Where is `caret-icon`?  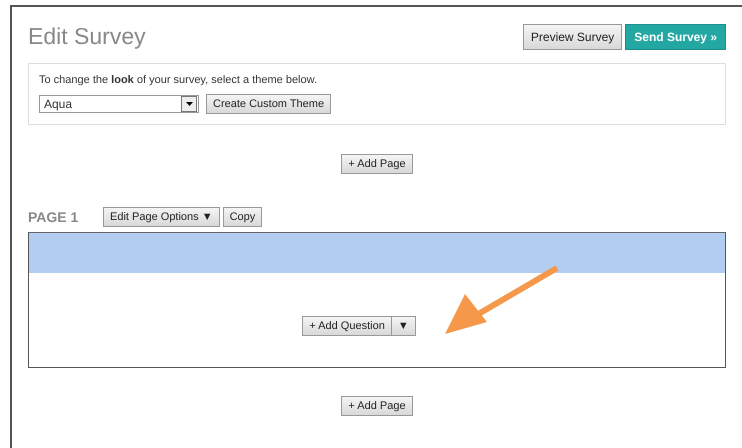 caret-icon is located at coordinates (189, 104).